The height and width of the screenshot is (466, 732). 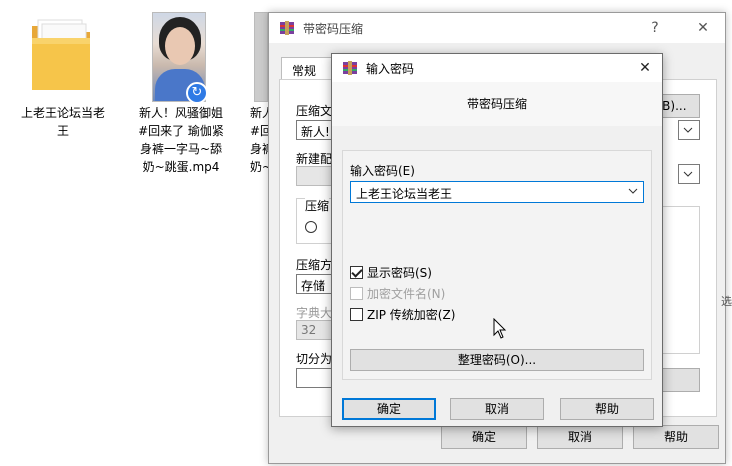 I want to click on password-dialog-titlebar: 输入密码 ✕, so click(x=497, y=68).